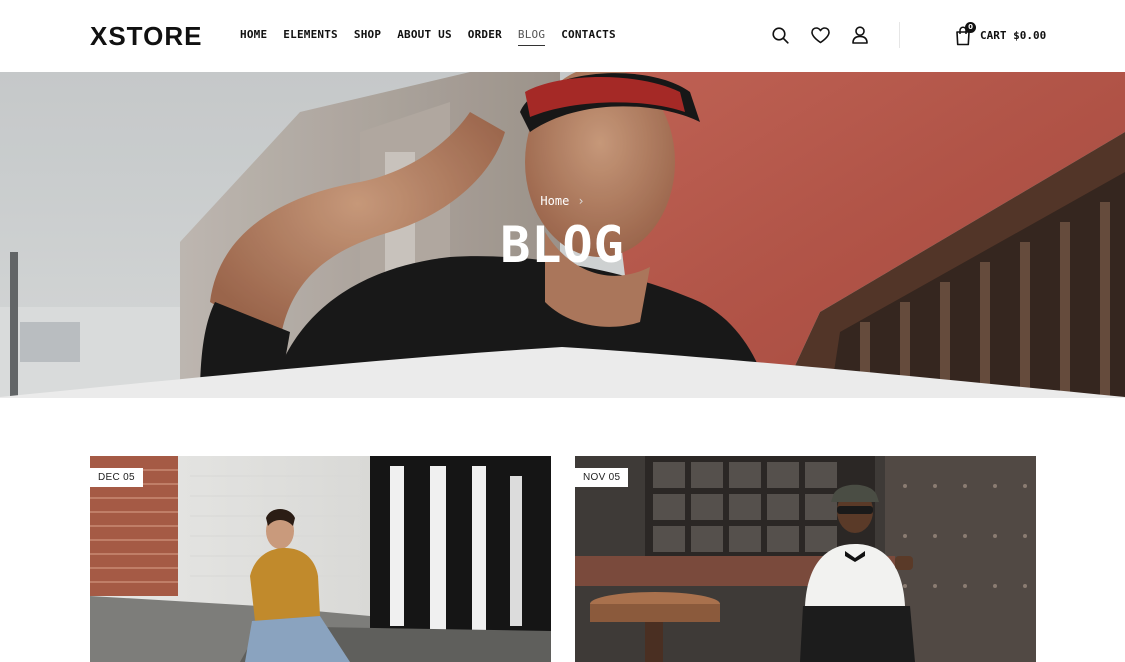 The image size is (1125, 662). I want to click on search-icon, so click(780, 35).